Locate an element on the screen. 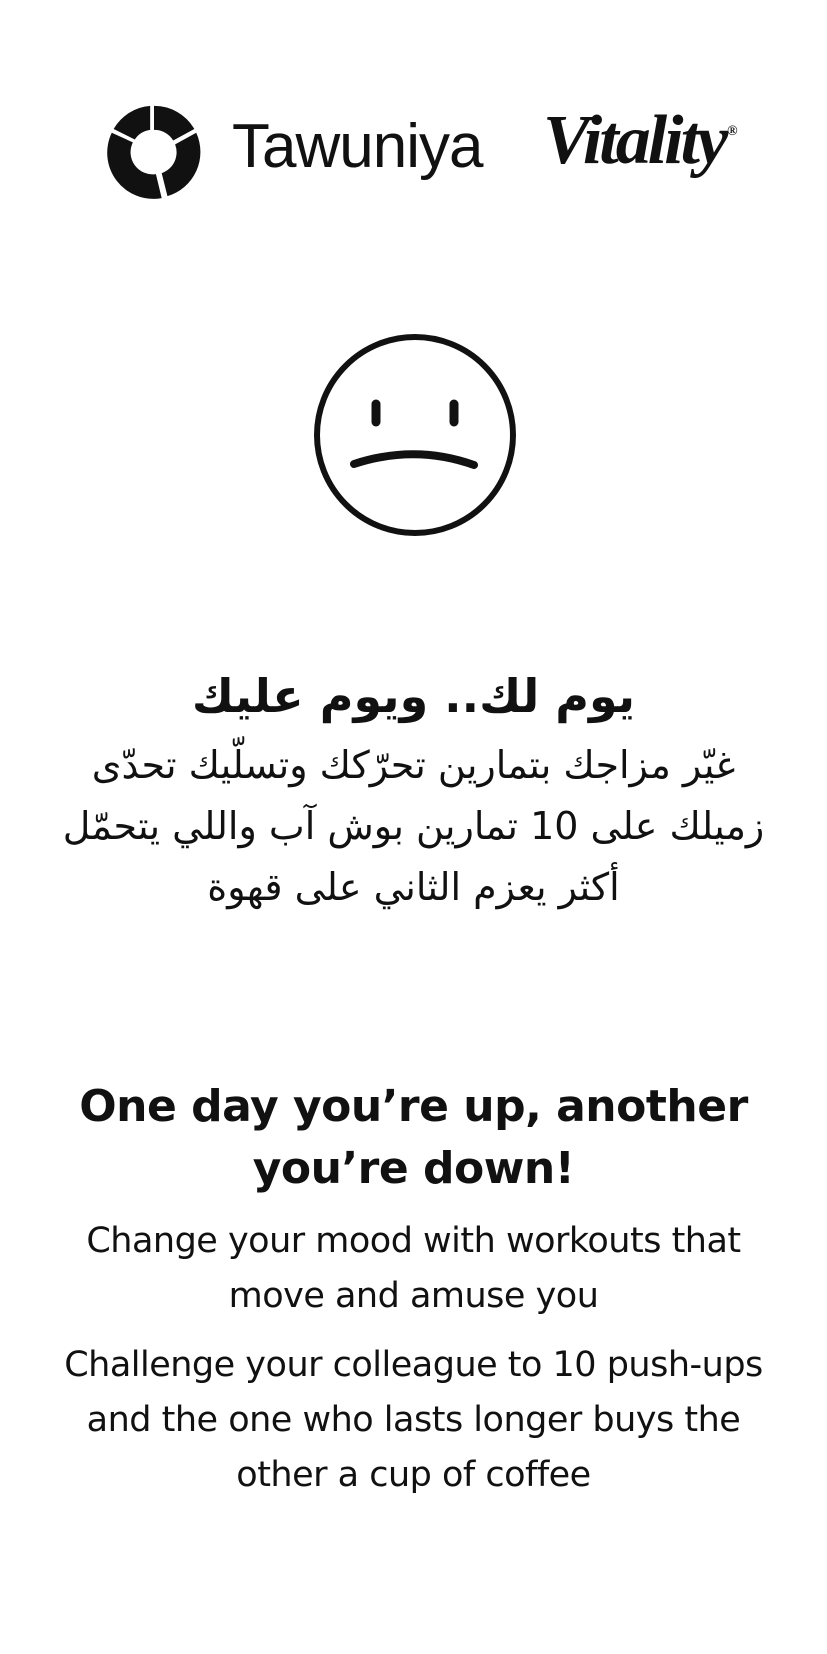 The width and height of the screenshot is (827, 1654). sad-face-icon is located at coordinates (415, 435).